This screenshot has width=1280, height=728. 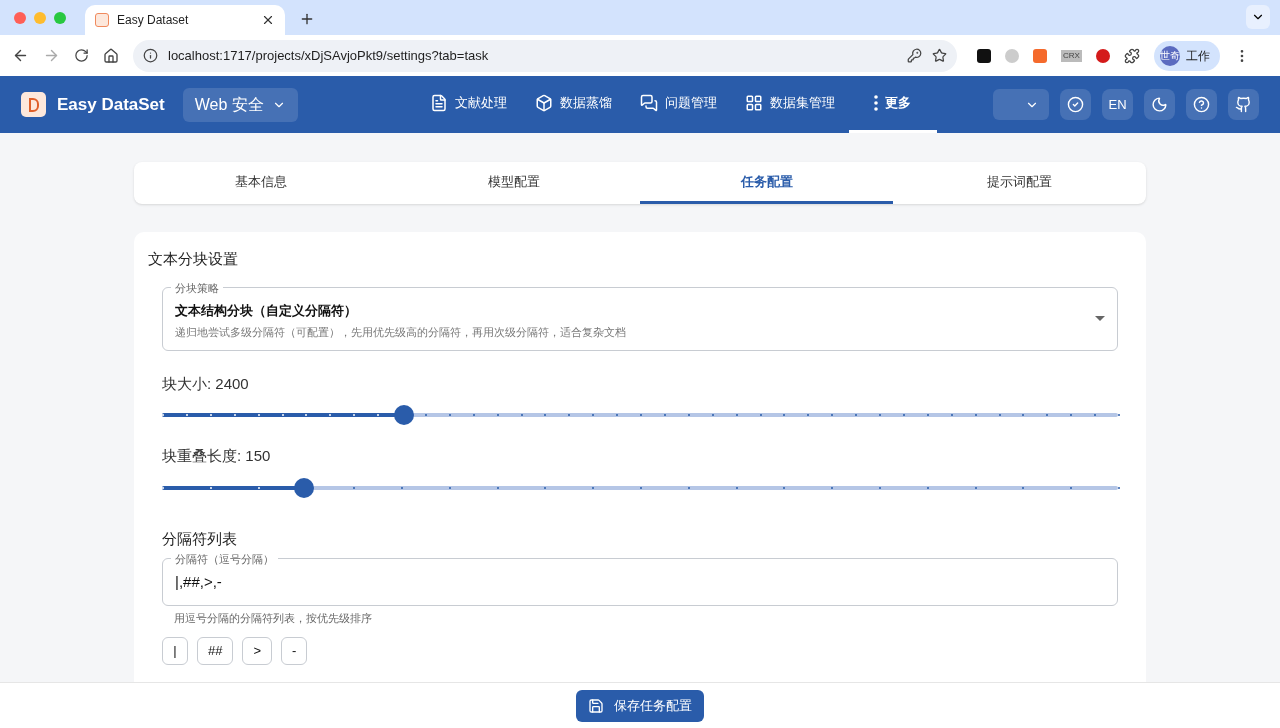 What do you see at coordinates (307, 19) in the screenshot?
I see `new-tab-icon` at bounding box center [307, 19].